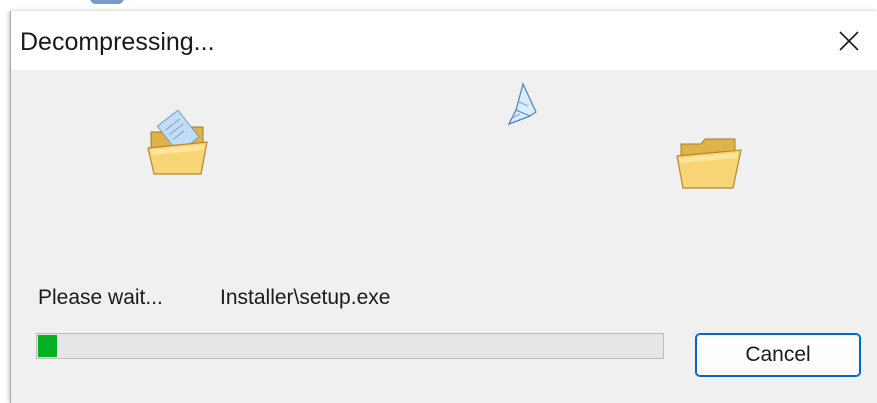  I want to click on cancel-button: Cancel, so click(778, 355).